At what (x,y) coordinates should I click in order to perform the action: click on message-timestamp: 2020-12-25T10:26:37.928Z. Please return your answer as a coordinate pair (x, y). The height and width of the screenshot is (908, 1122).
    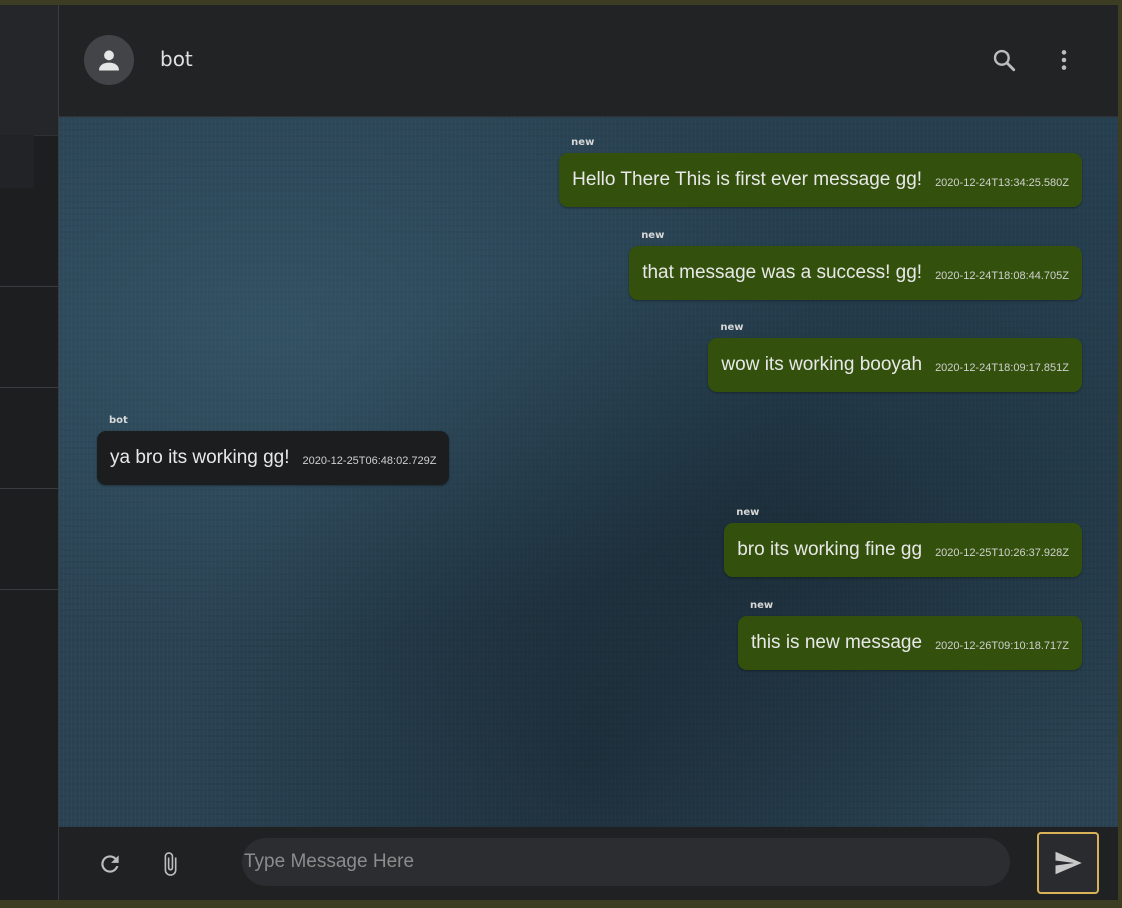
    Looking at the image, I should click on (1002, 552).